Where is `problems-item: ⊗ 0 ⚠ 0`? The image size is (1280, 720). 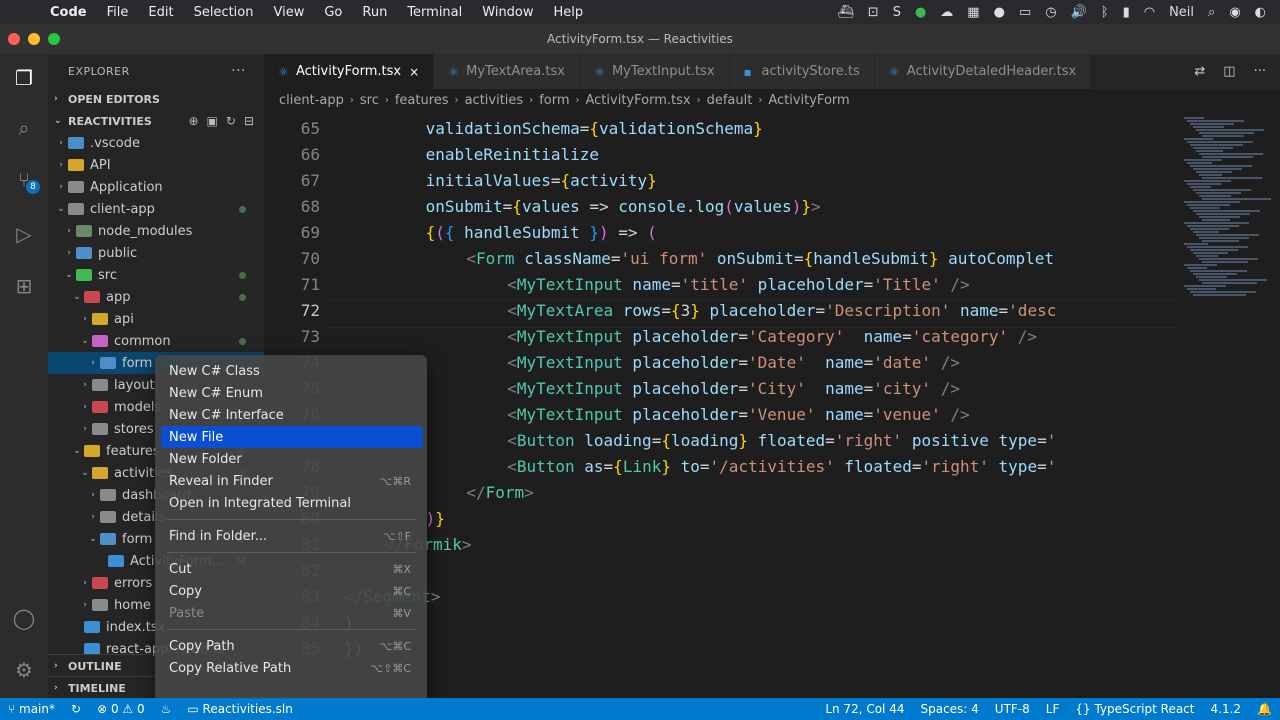
problems-item: ⊗ 0 ⚠ 0 is located at coordinates (121, 709).